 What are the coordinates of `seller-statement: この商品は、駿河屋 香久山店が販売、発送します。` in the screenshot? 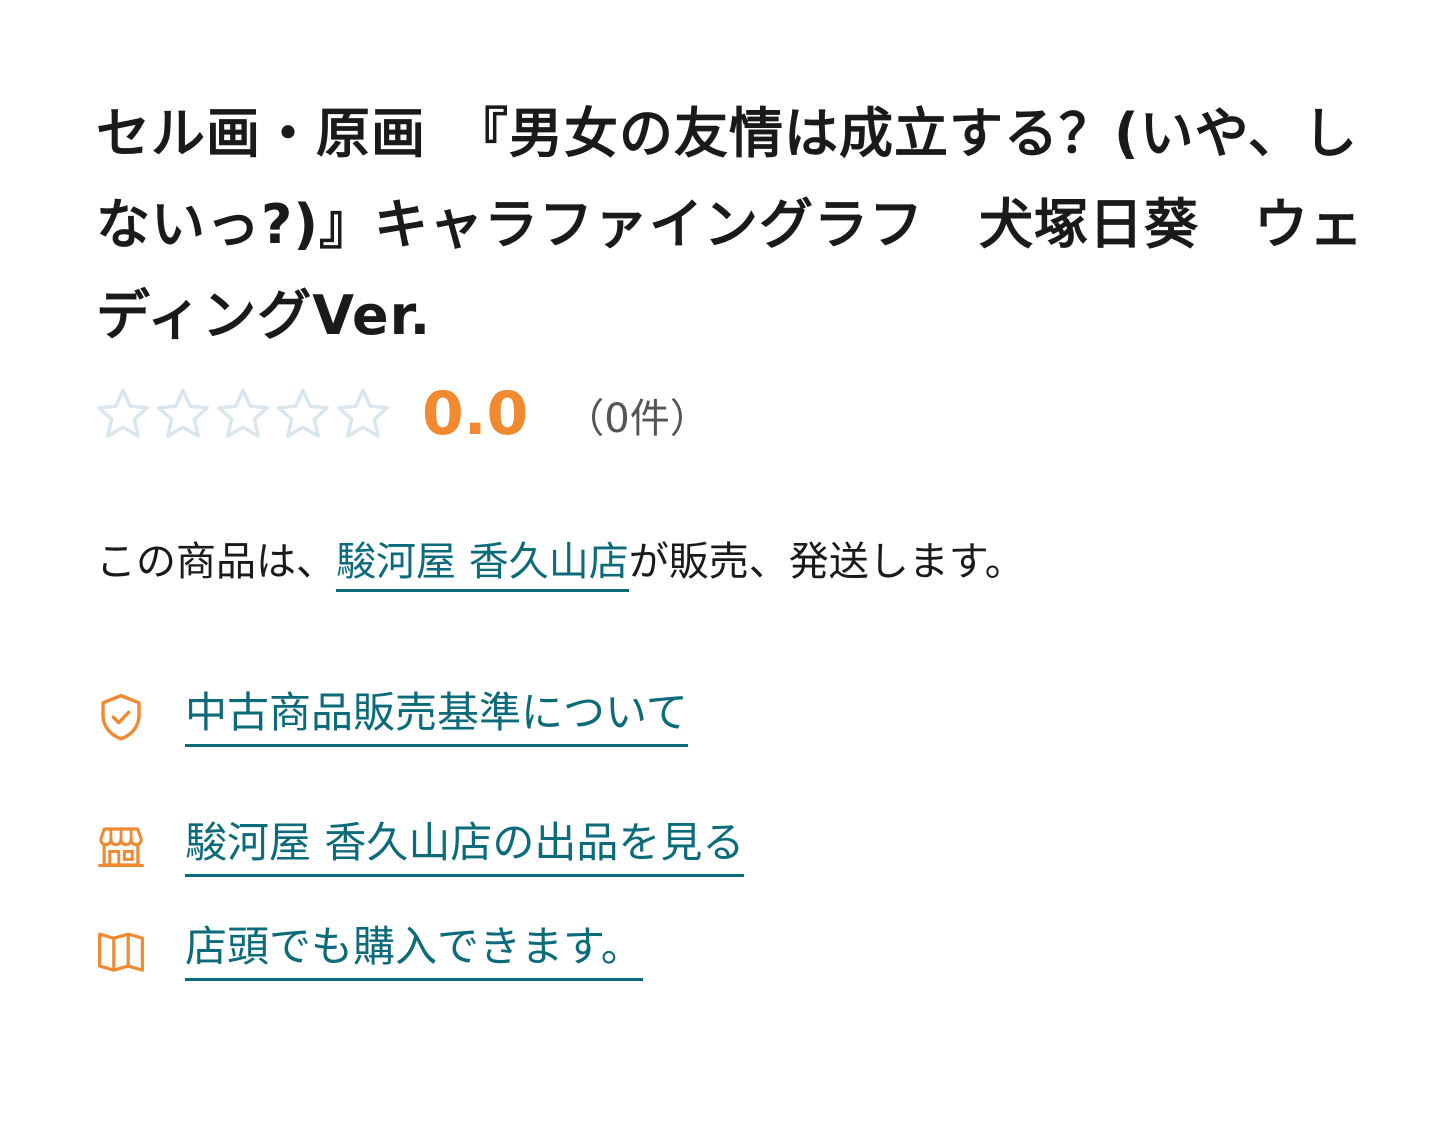 It's located at (560, 563).